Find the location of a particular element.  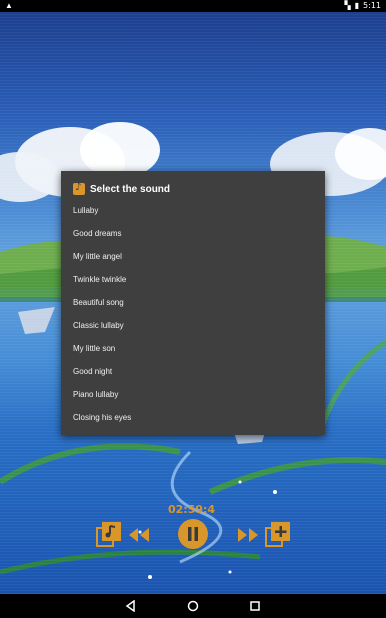

home-icon is located at coordinates (193, 606).